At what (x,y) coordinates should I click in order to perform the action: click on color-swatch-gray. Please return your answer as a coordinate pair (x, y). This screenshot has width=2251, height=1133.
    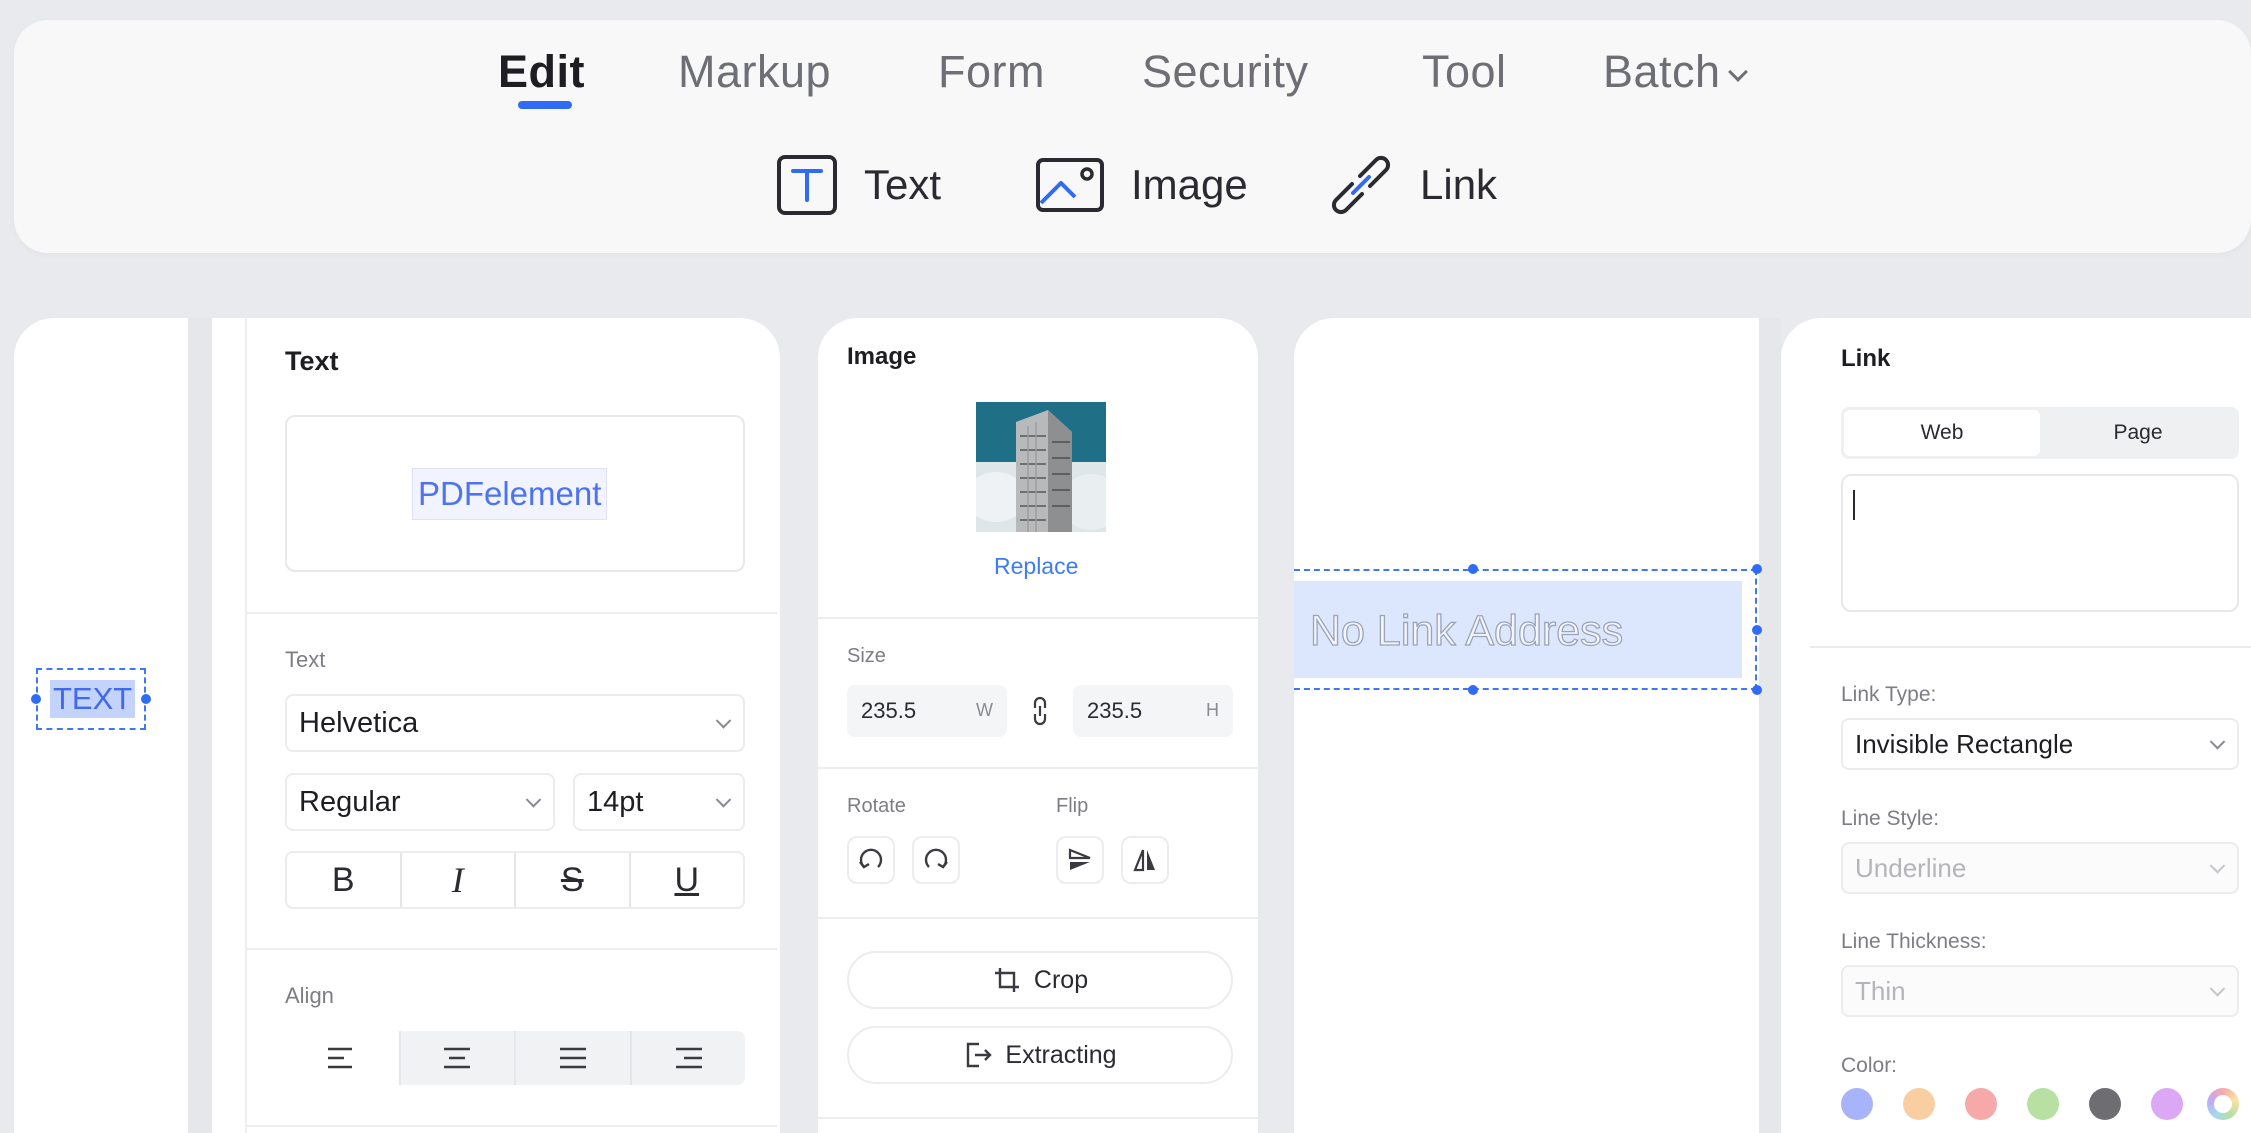
    Looking at the image, I should click on (2105, 1104).